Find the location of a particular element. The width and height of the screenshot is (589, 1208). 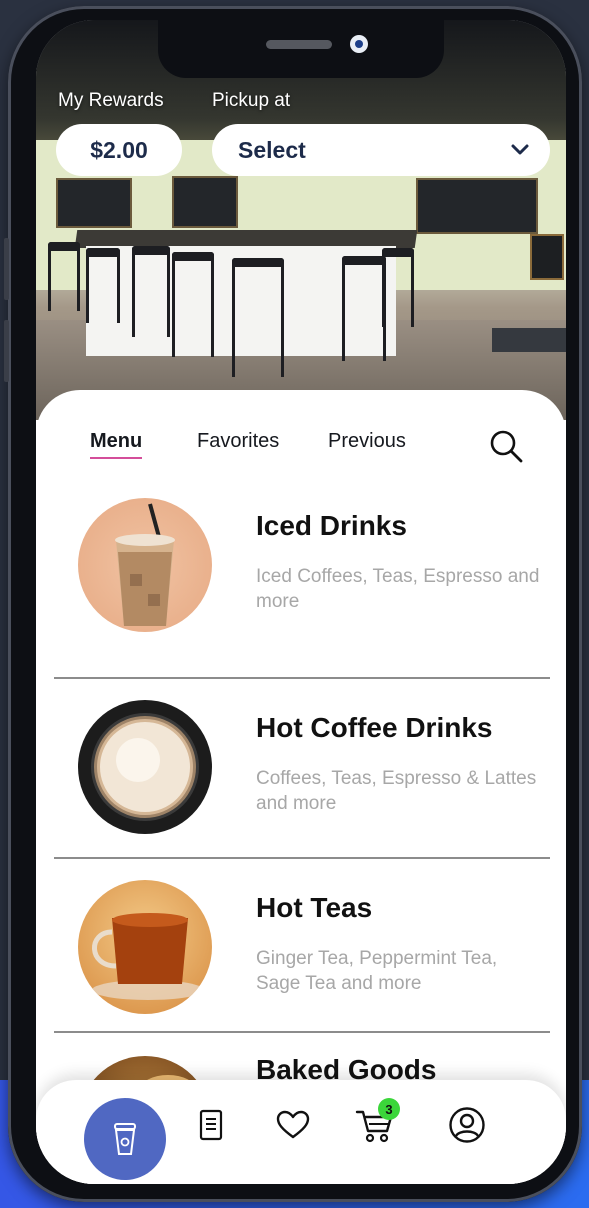

bottom-nav-bar: 3 is located at coordinates (301, 1132).